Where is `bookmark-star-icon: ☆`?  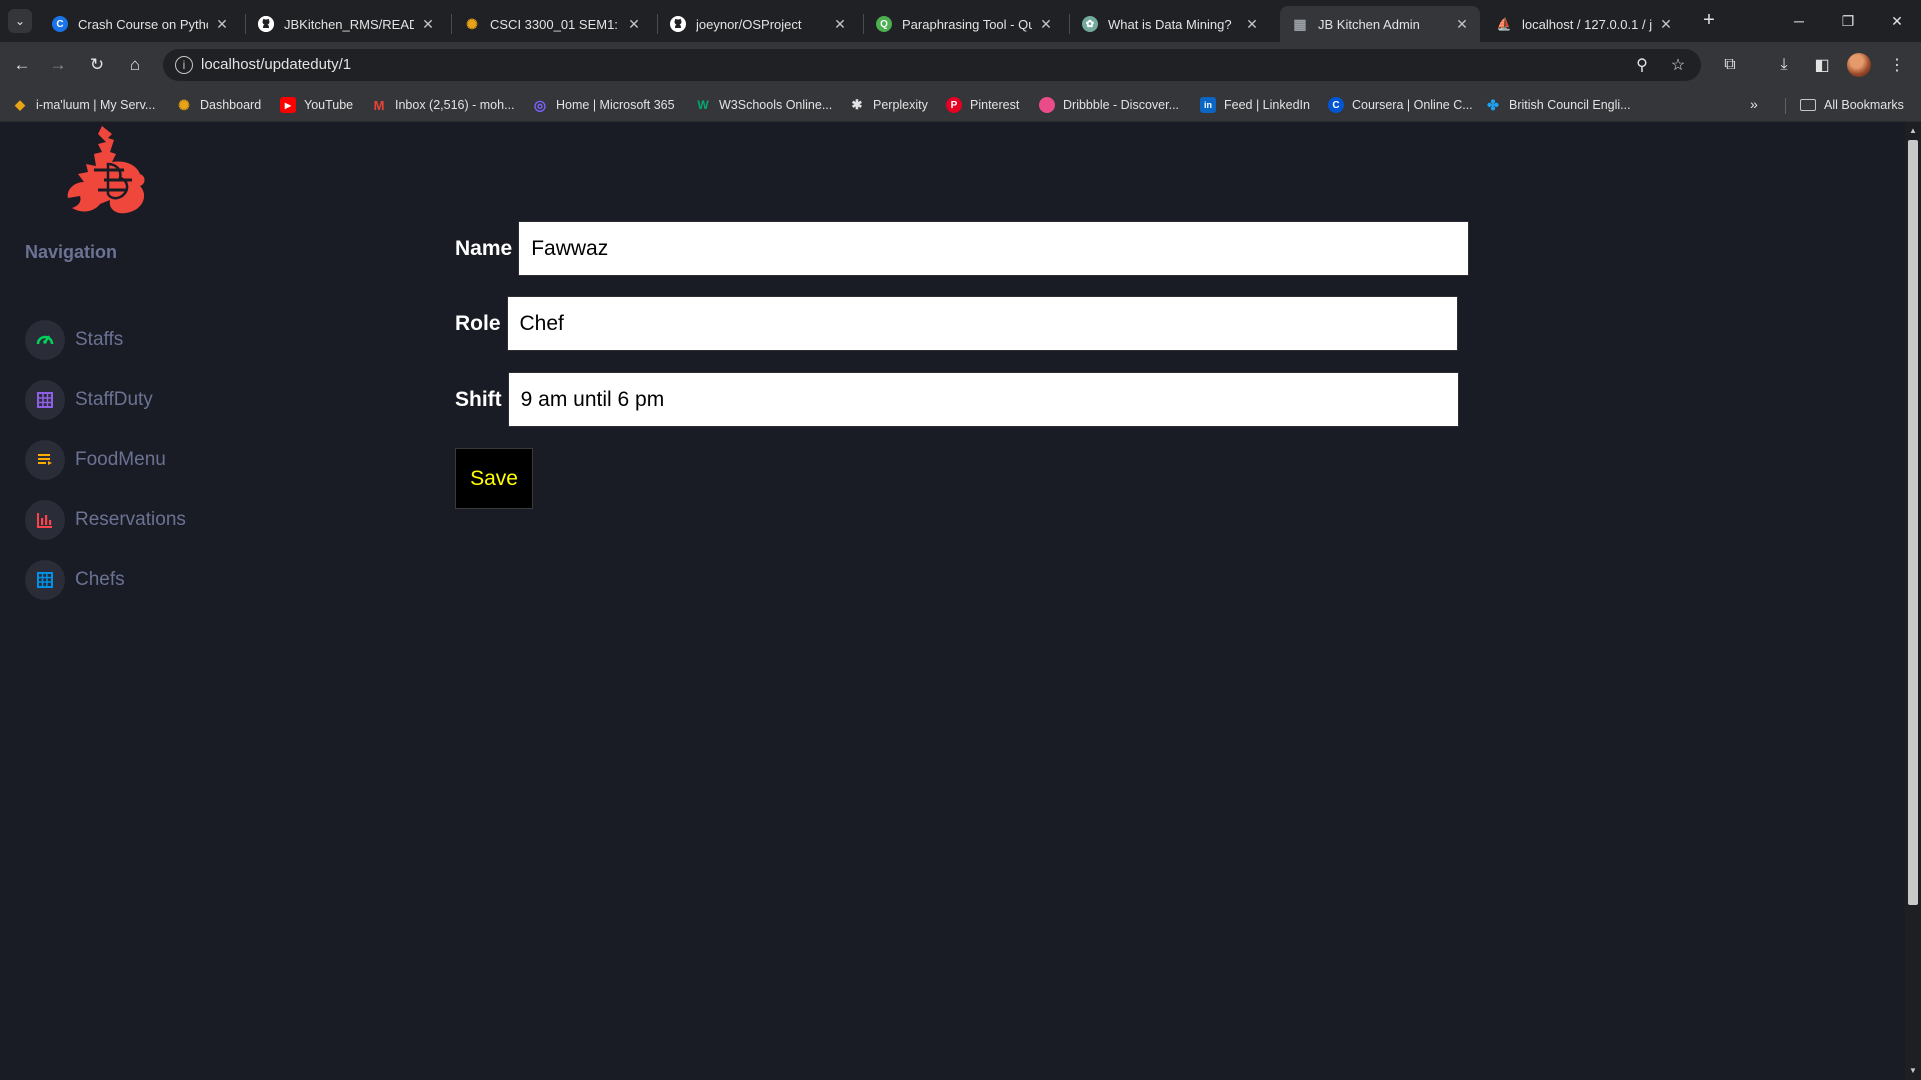 bookmark-star-icon: ☆ is located at coordinates (1678, 65).